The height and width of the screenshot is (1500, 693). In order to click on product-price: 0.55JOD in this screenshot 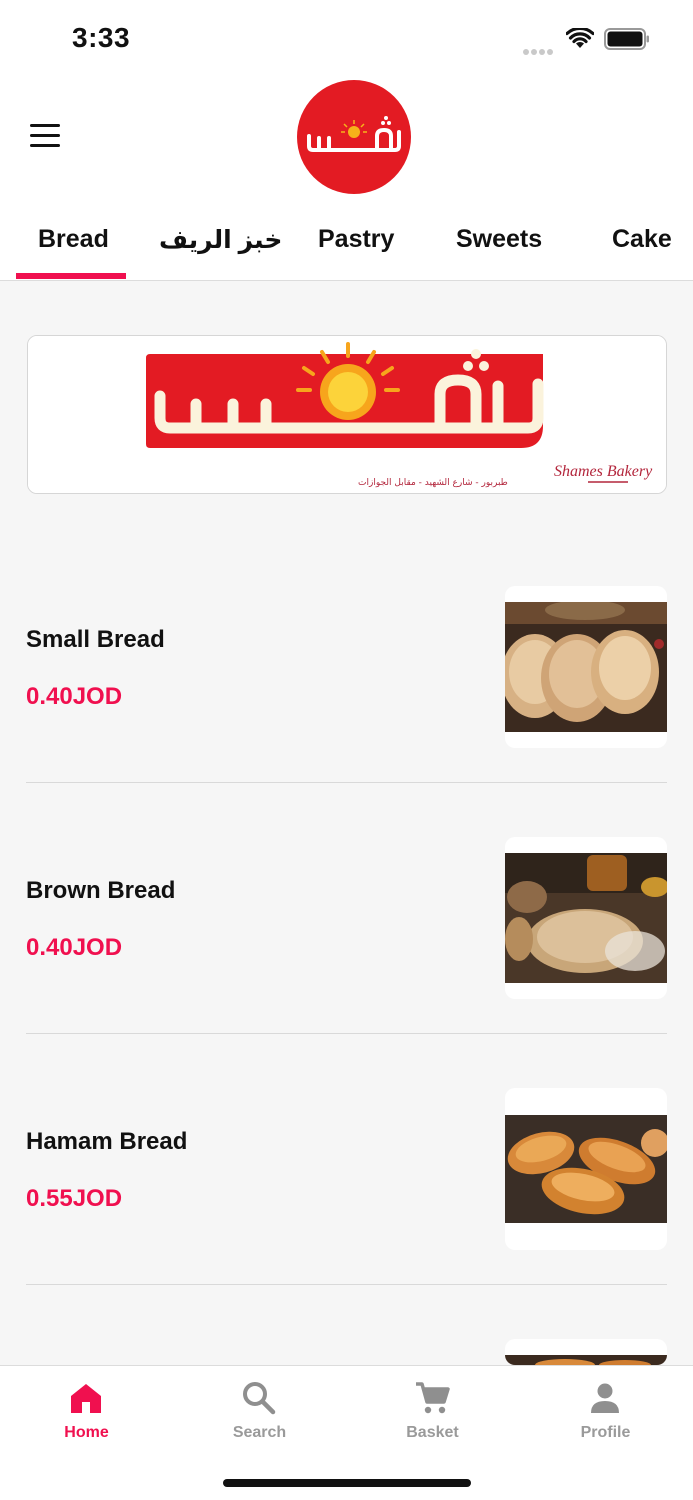, I will do `click(74, 1198)`.